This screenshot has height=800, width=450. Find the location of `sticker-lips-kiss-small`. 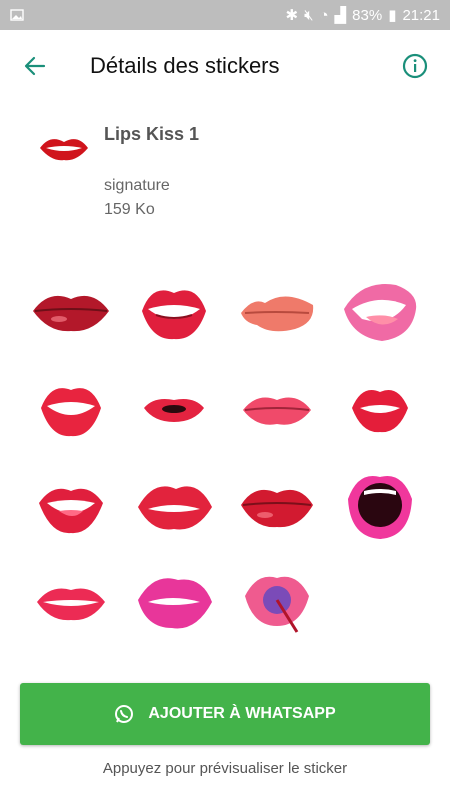

sticker-lips-kiss-small is located at coordinates (173, 407).